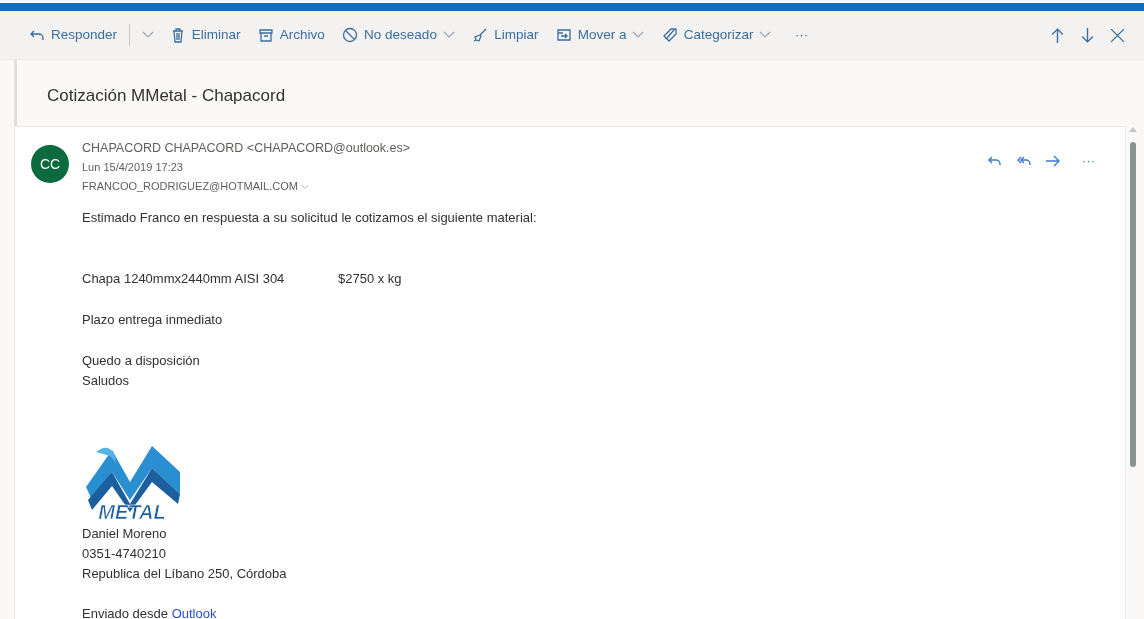 The image size is (1144, 619). I want to click on close-icon, so click(1117, 35).